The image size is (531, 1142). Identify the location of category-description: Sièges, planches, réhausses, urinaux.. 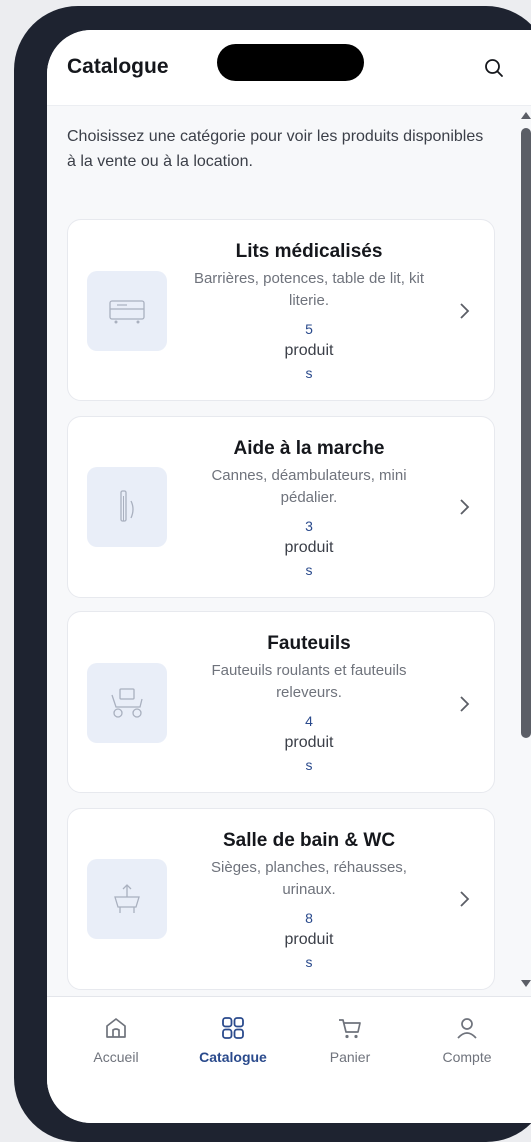
(309, 878).